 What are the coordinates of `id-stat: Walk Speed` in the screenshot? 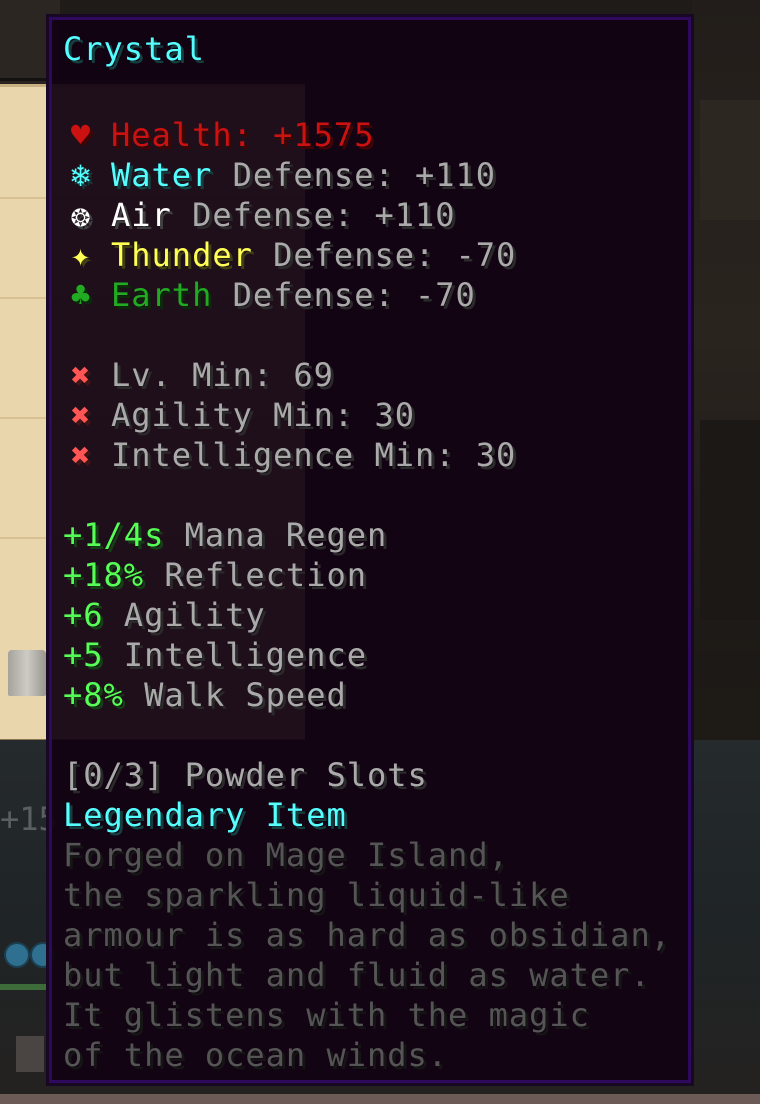 It's located at (235, 695).